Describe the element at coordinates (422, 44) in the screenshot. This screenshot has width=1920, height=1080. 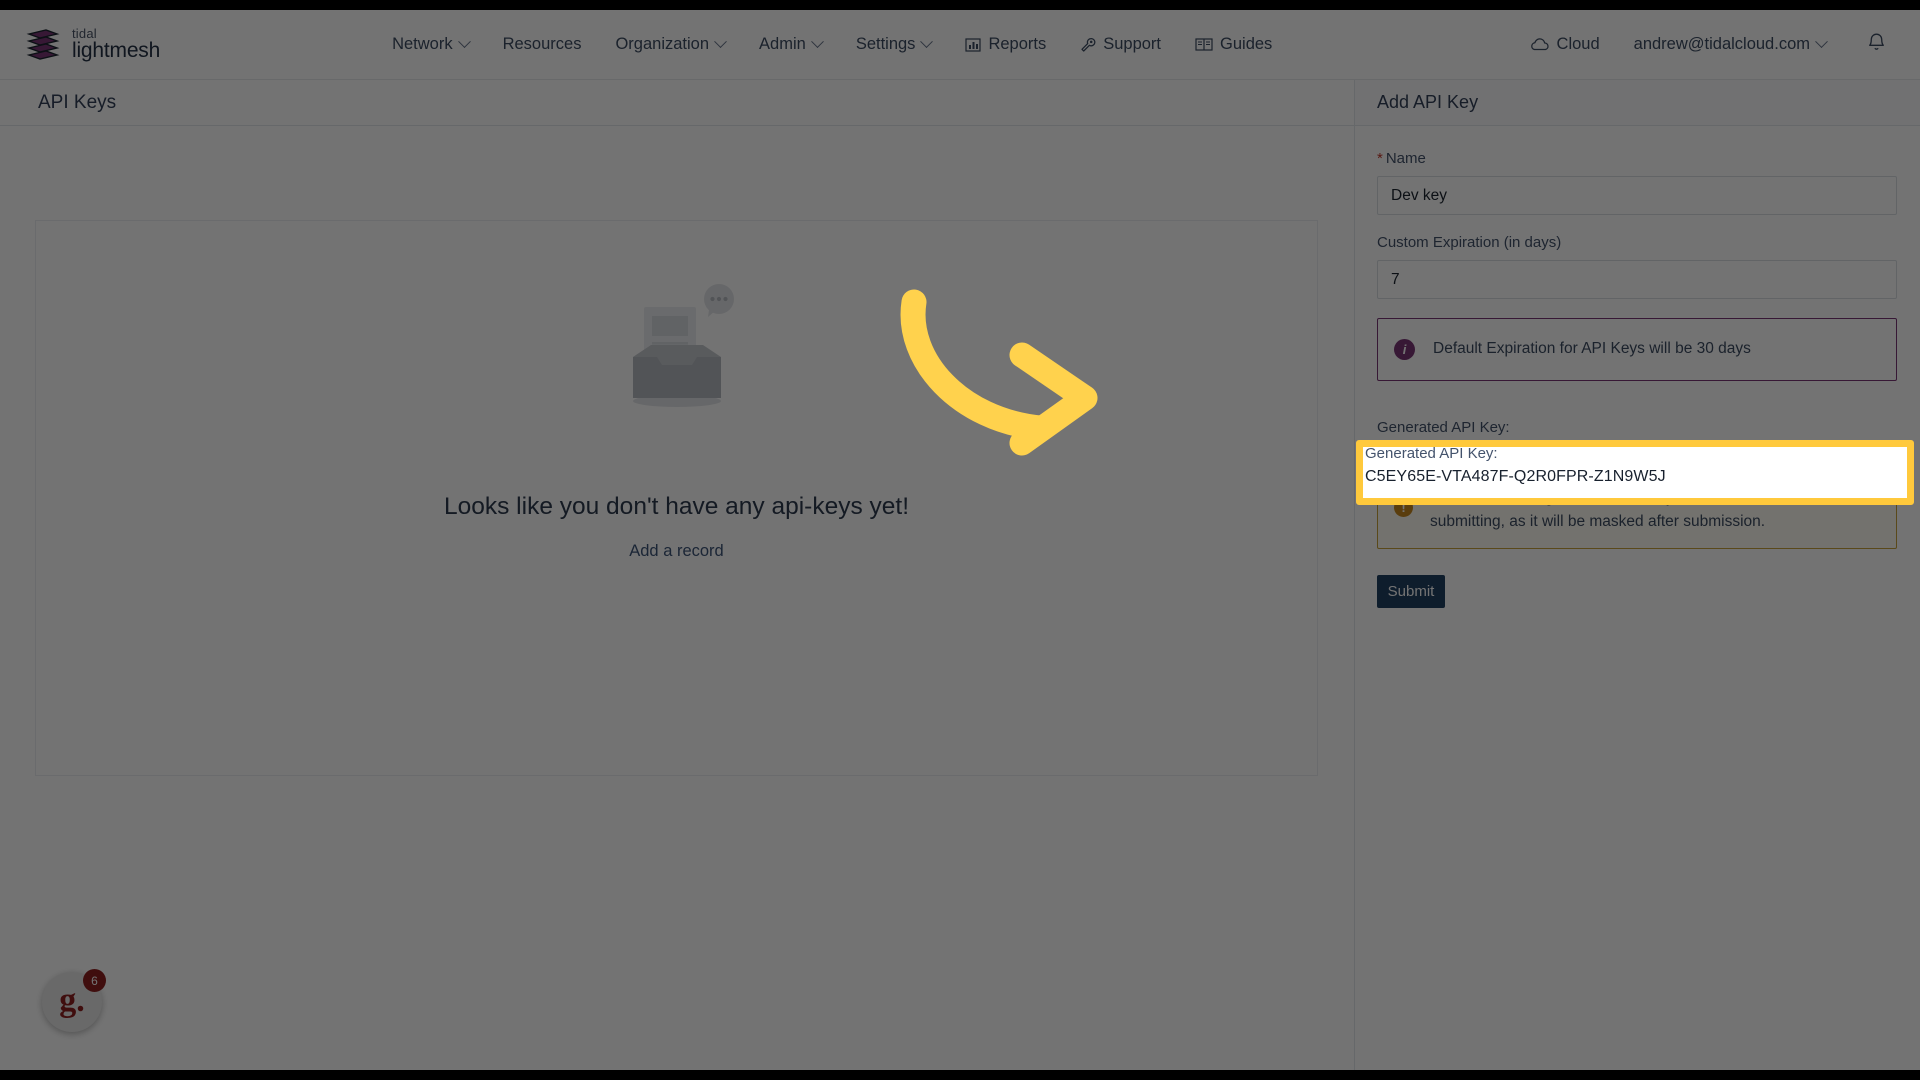
I see `nav-label-network: Network` at that location.